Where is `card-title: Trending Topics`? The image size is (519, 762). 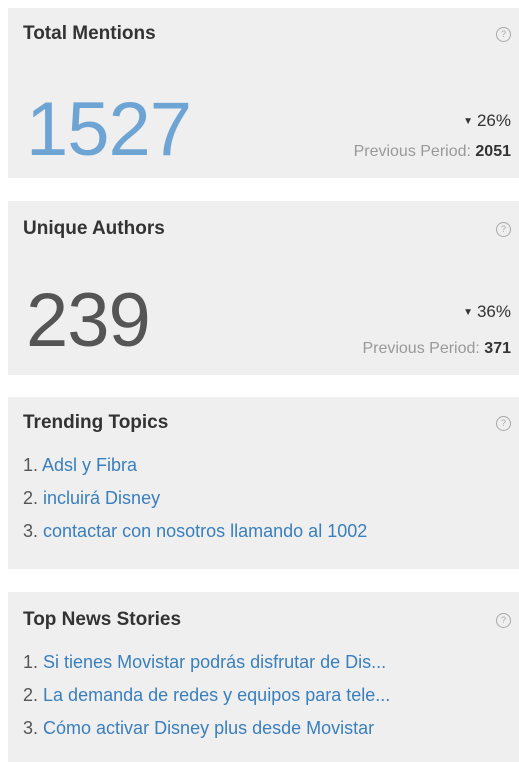 card-title: Trending Topics is located at coordinates (96, 422).